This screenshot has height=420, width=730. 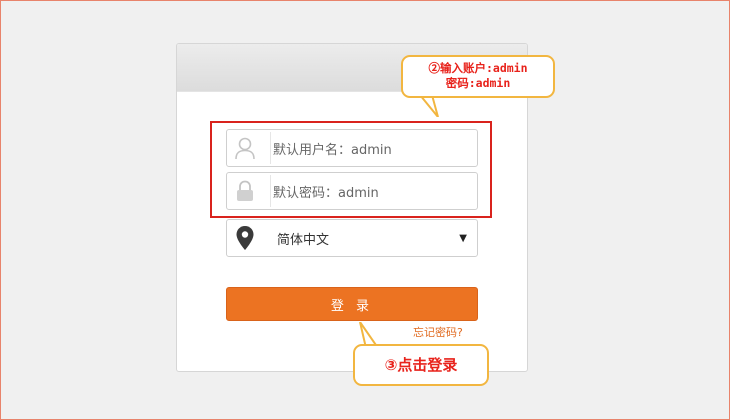 I want to click on credentials-highlight-box, so click(x=351, y=169).